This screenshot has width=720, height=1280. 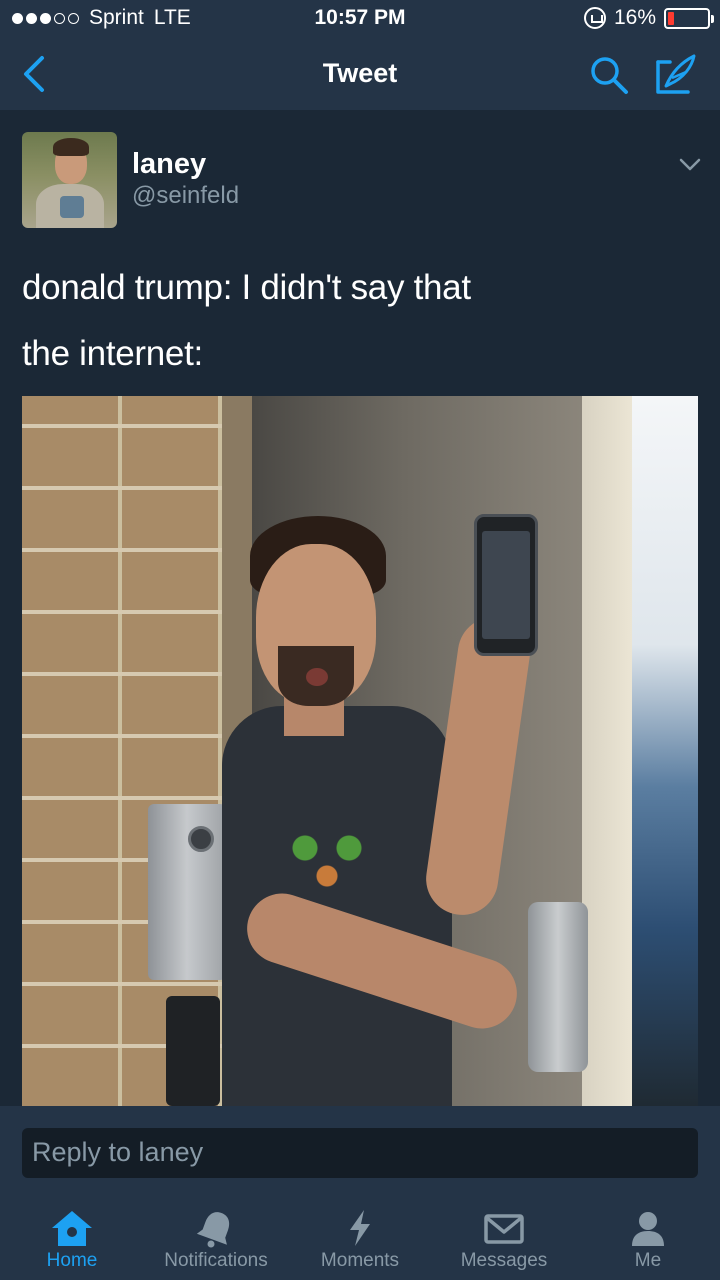 I want to click on reply-bar: Reply to laney, so click(x=360, y=1150).